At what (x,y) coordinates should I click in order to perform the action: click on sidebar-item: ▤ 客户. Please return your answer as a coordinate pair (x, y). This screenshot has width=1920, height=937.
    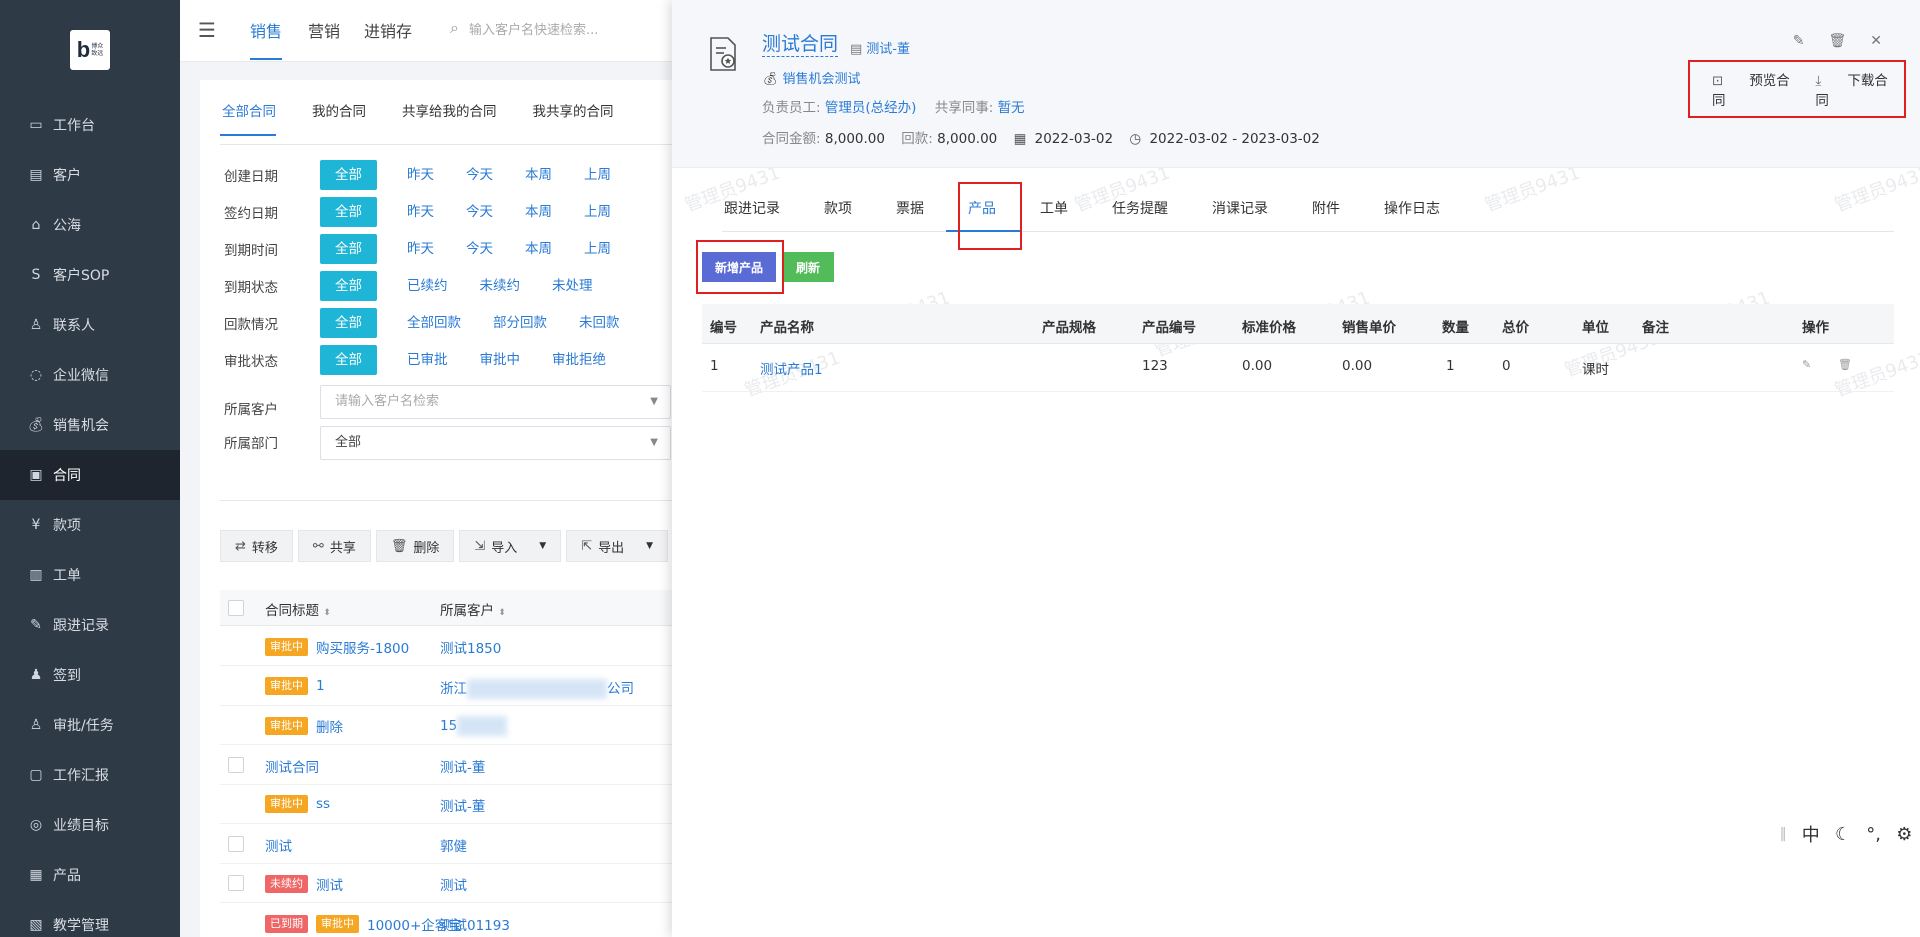
    Looking at the image, I should click on (90, 175).